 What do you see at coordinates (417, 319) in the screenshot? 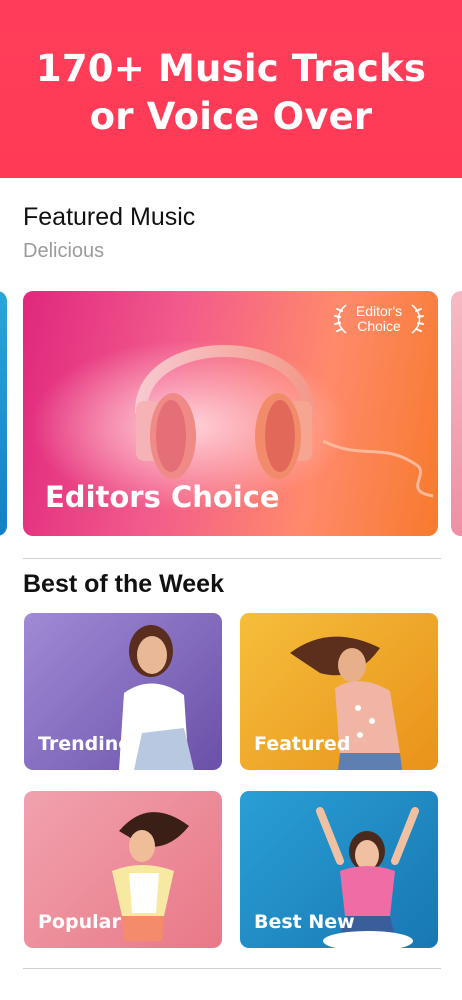
I see `laurel-right-icon` at bounding box center [417, 319].